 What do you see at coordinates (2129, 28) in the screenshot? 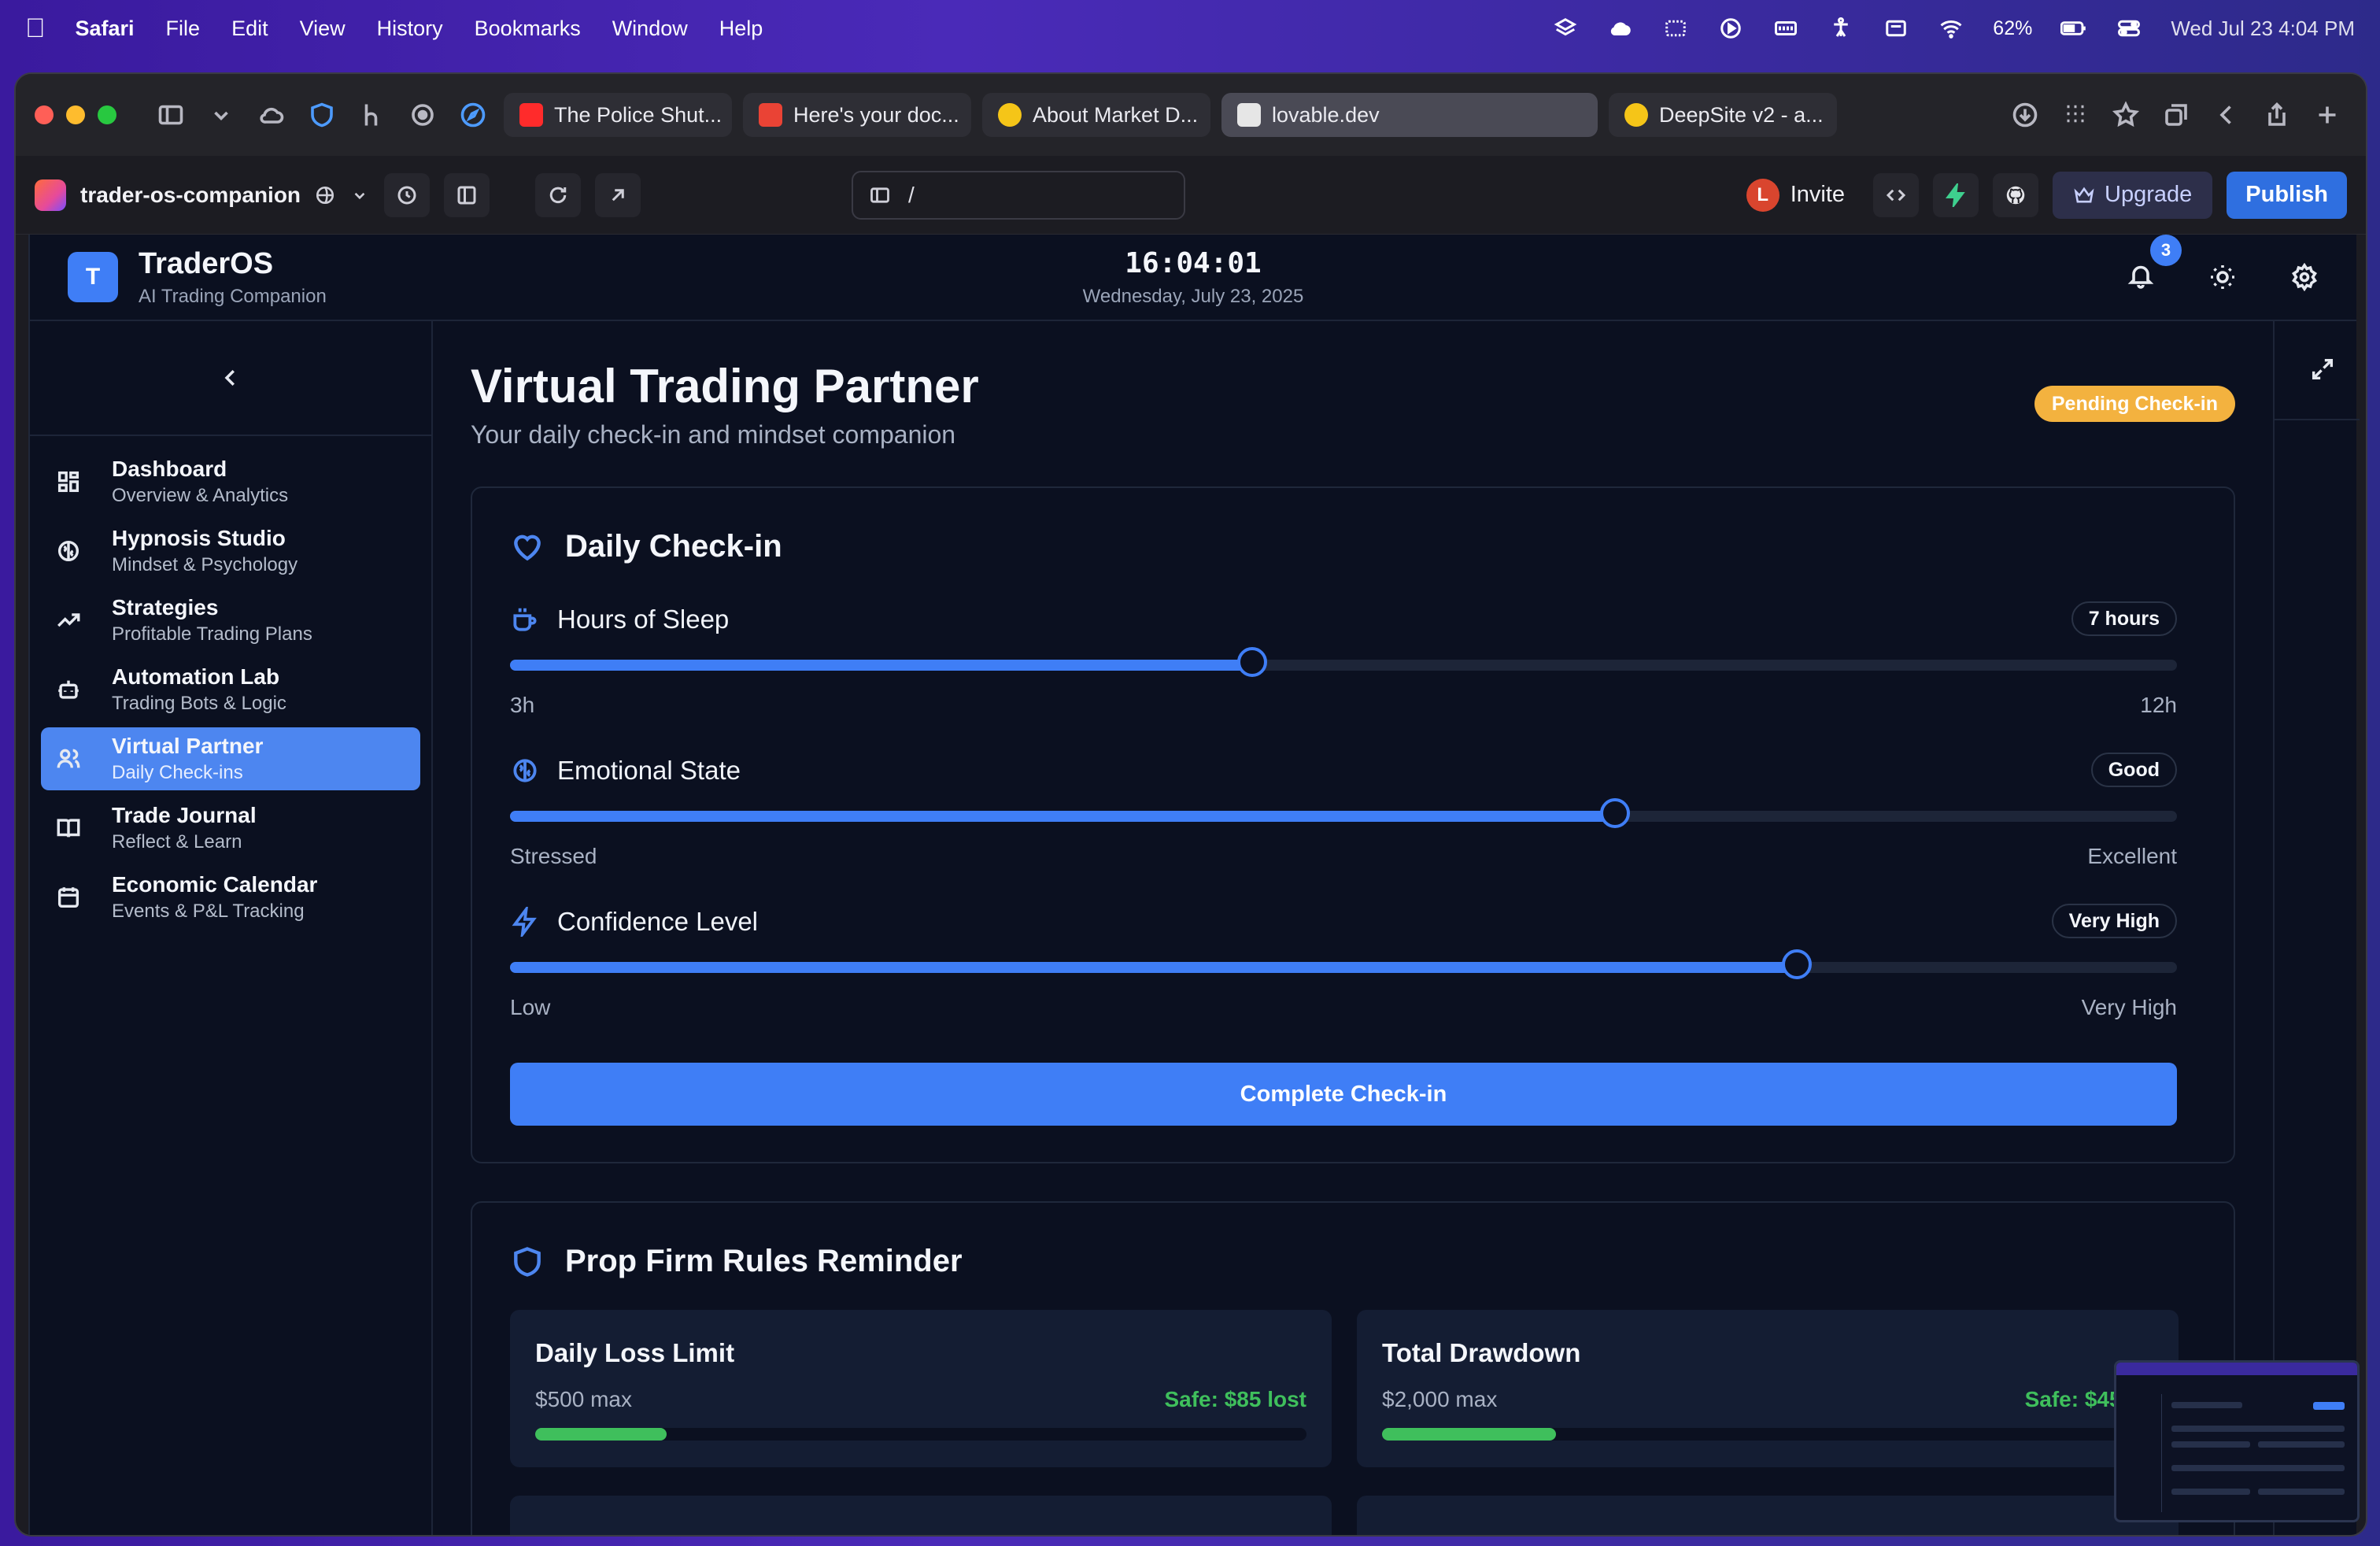
I see `control-center-icon` at bounding box center [2129, 28].